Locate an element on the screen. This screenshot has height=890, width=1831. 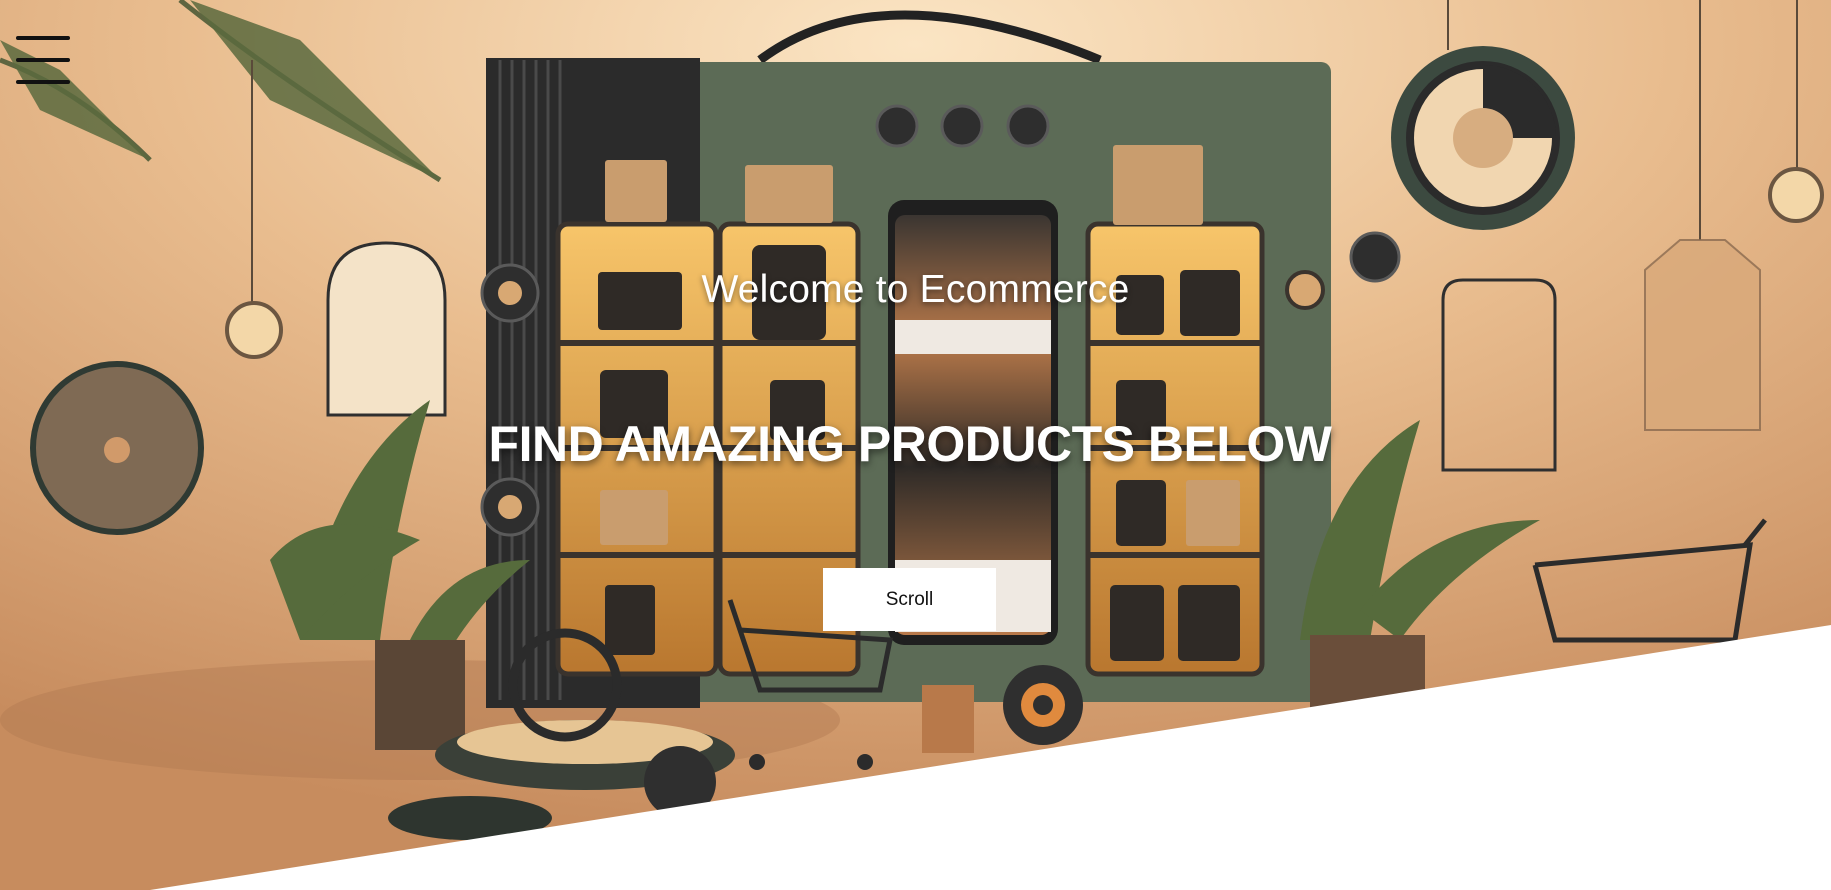
hamburger-menu-icon is located at coordinates (44, 60).